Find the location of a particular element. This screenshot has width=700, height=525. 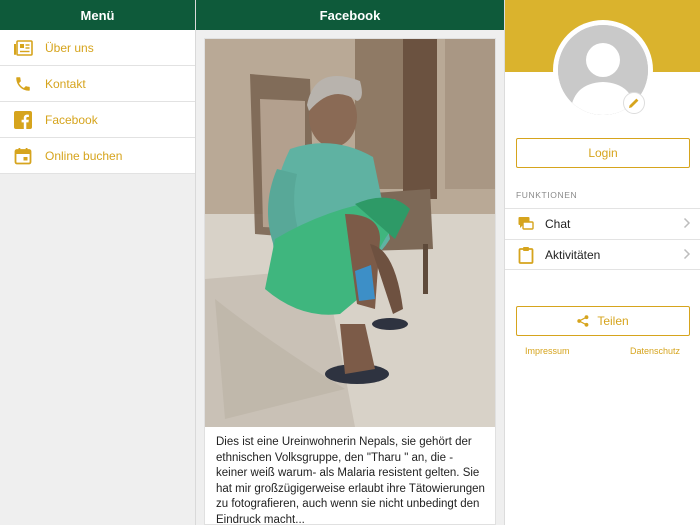

facebook-header: Facebook is located at coordinates (350, 15).